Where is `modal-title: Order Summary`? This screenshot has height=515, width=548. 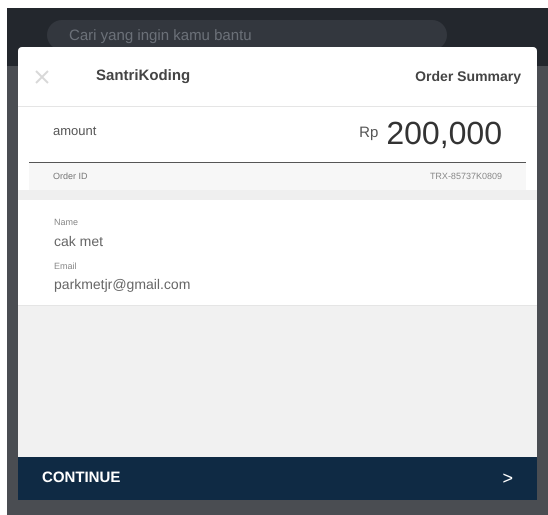
modal-title: Order Summary is located at coordinates (468, 76).